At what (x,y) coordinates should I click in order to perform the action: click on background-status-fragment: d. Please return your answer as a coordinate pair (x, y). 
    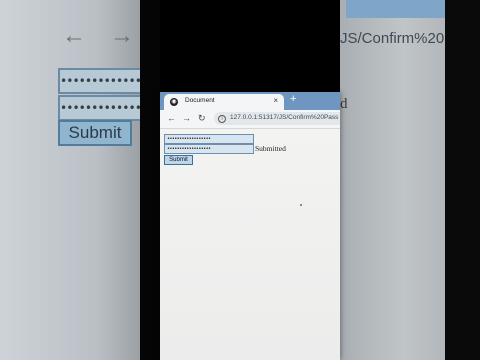
    Looking at the image, I should click on (344, 104).